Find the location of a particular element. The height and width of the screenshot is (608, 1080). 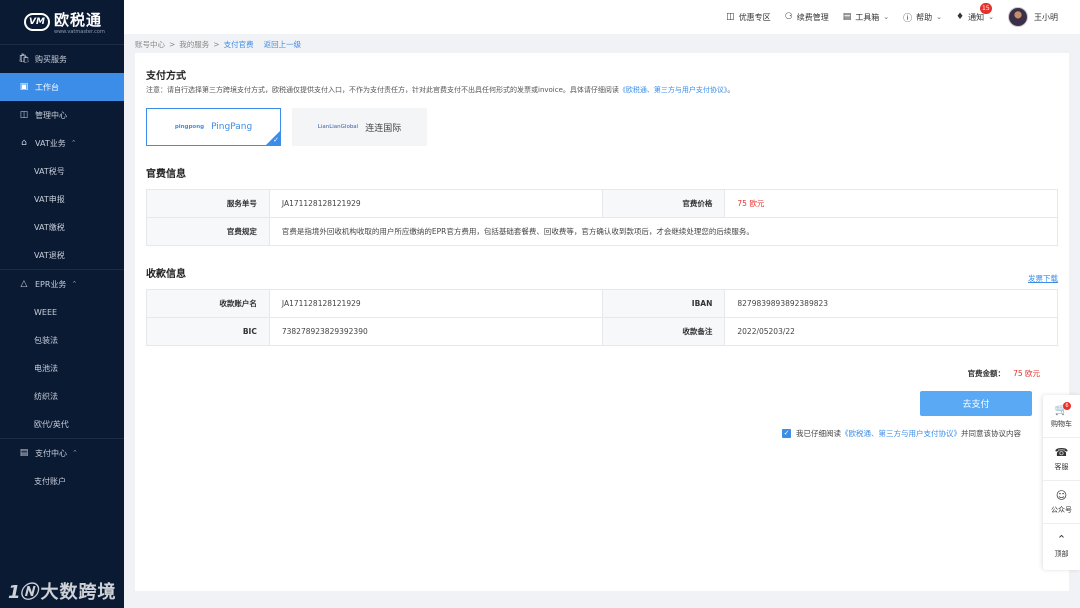

bank-icon: ⌂ is located at coordinates (24, 143).